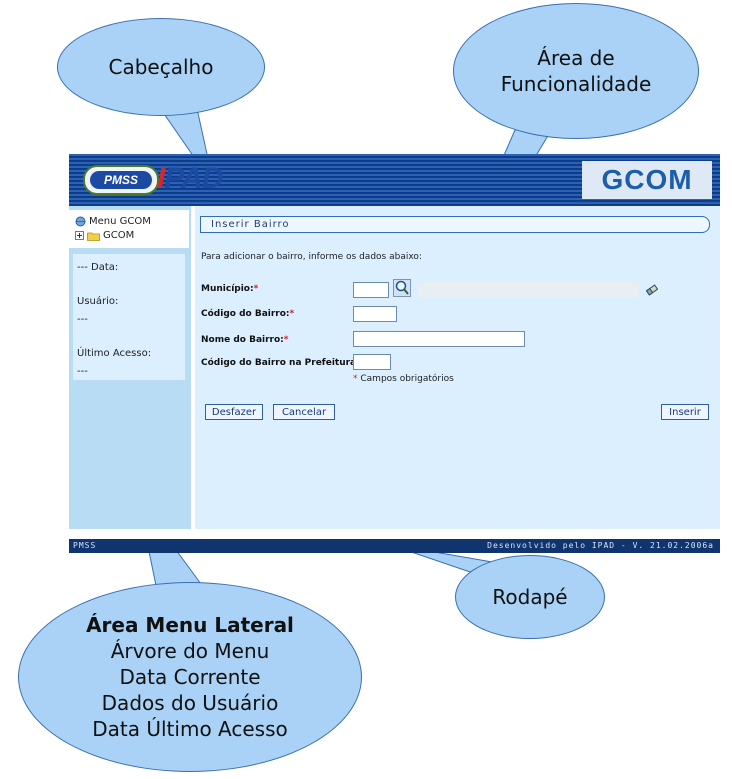  I want to click on page-title: Inserir Bairro, so click(455, 224).